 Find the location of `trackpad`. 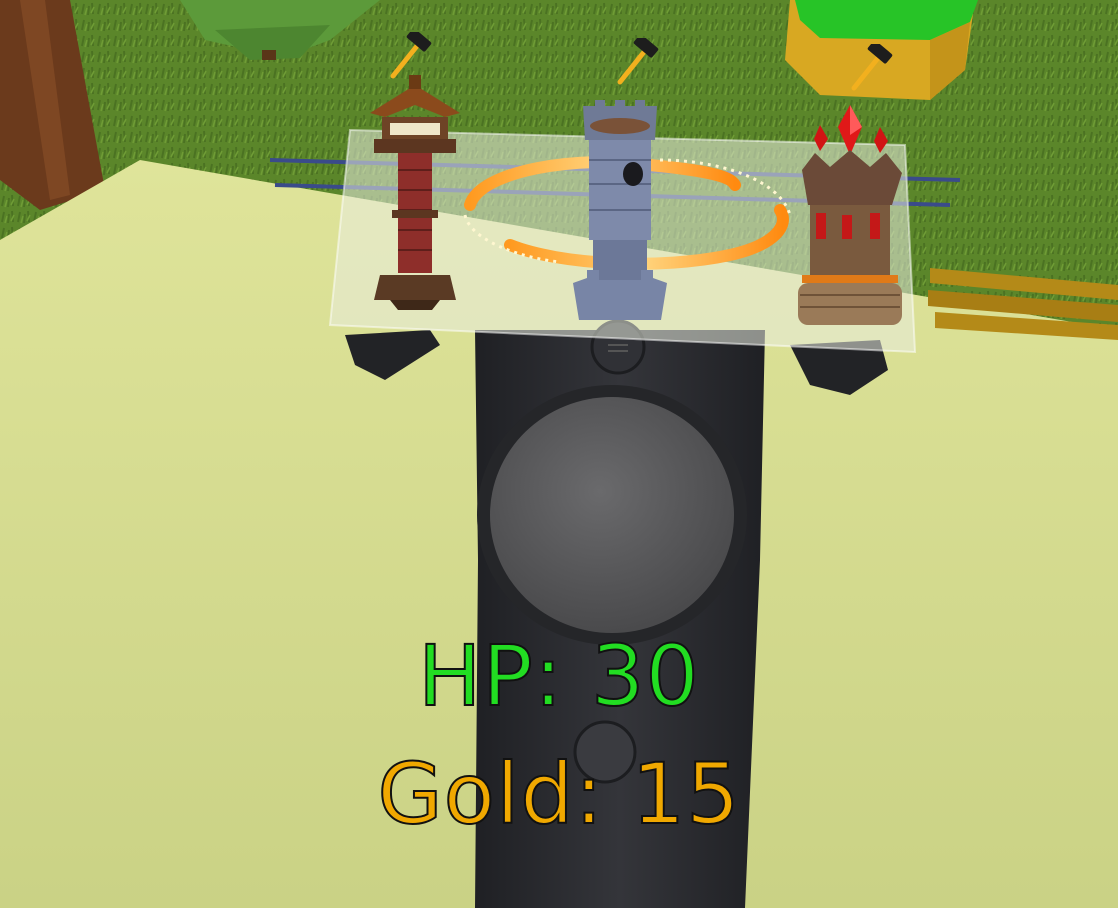

trackpad is located at coordinates (612, 515).